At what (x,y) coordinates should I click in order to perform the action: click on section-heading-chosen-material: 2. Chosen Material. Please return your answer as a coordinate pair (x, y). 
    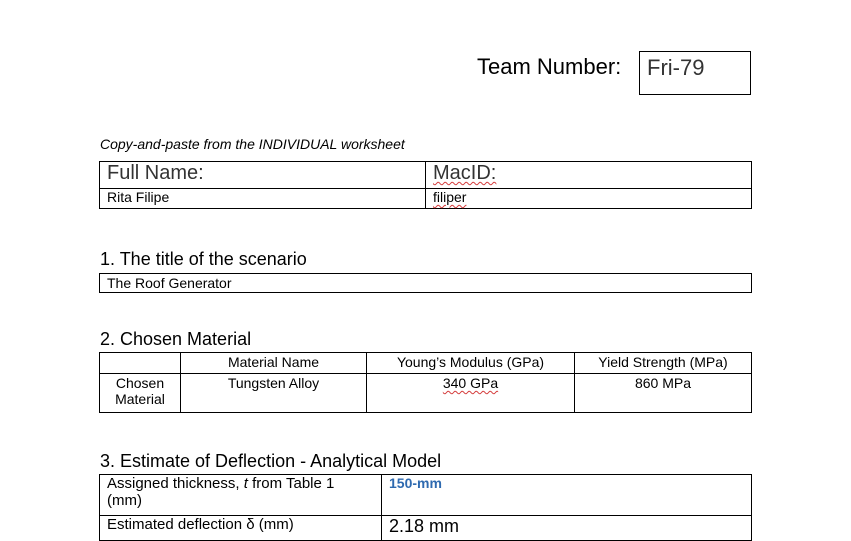
    Looking at the image, I should click on (176, 339).